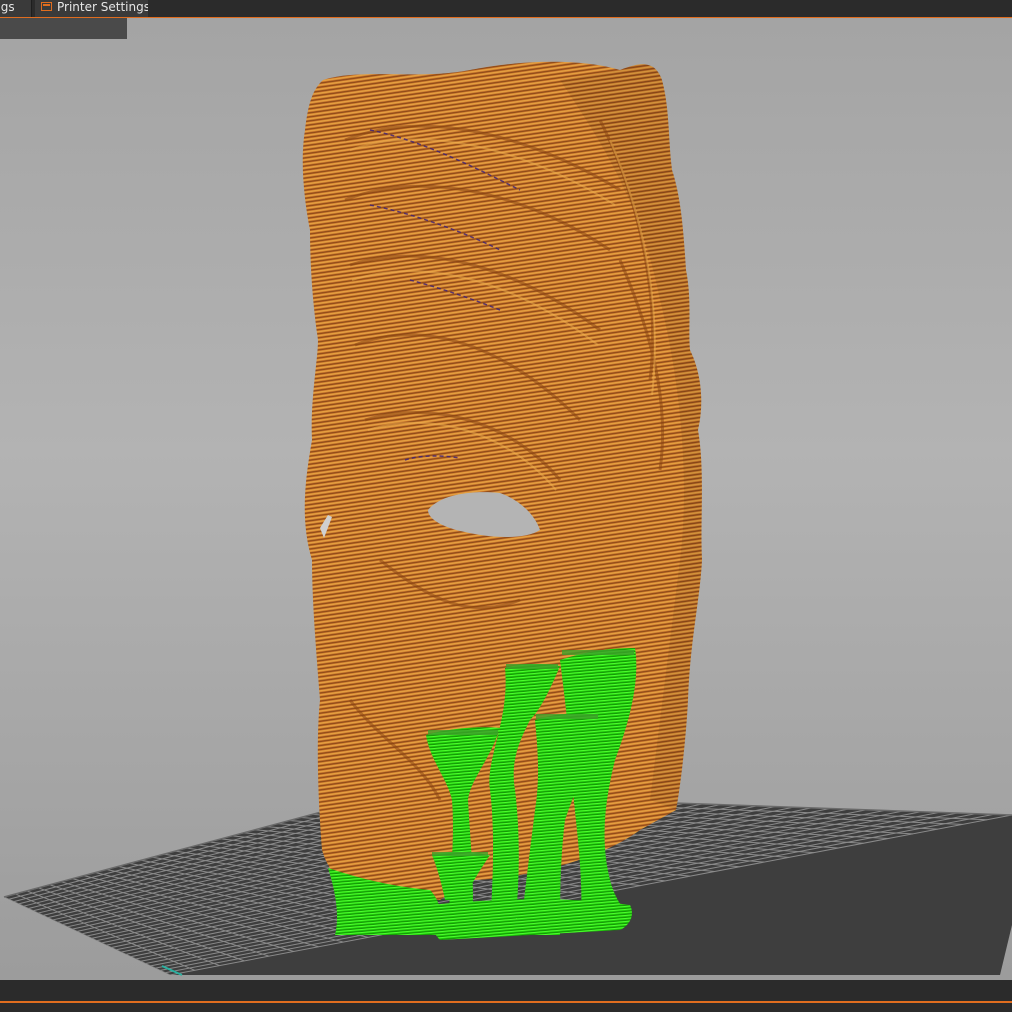  Describe the element at coordinates (102, 7) in the screenshot. I see `tab-printer-settings-label: Printer Settings` at that location.